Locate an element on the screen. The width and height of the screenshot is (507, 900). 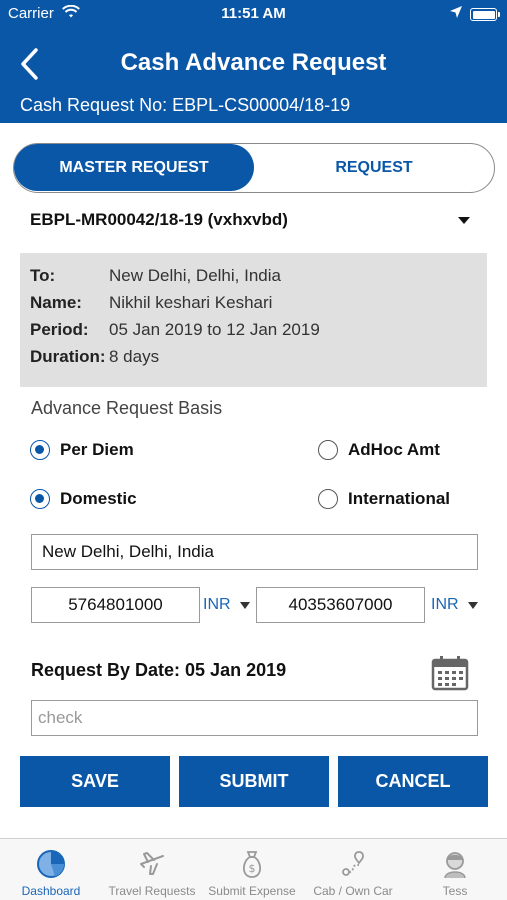
status-bar: Carrier 11:51 AM is located at coordinates (253, 14).